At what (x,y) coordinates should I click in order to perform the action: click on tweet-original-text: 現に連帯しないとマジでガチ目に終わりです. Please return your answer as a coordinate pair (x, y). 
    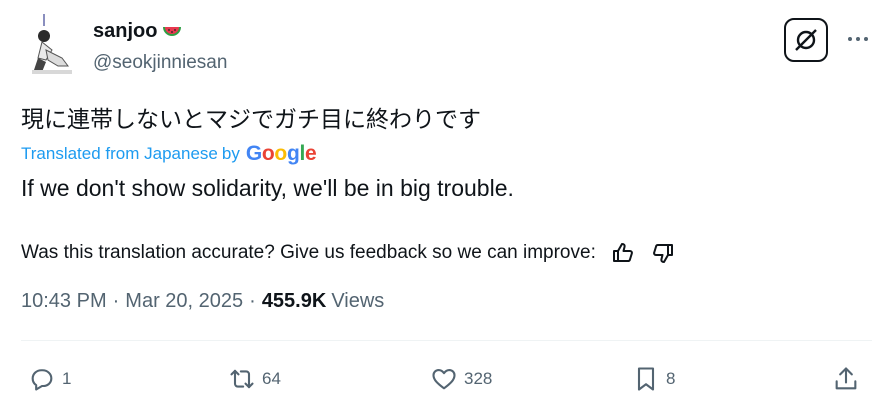
    Looking at the image, I should click on (251, 120).